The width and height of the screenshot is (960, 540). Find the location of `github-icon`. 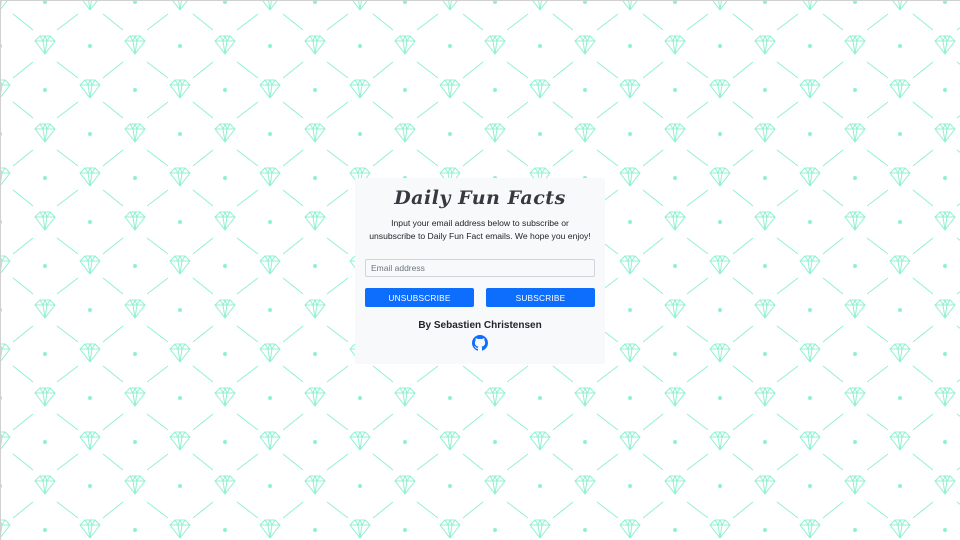

github-icon is located at coordinates (480, 343).